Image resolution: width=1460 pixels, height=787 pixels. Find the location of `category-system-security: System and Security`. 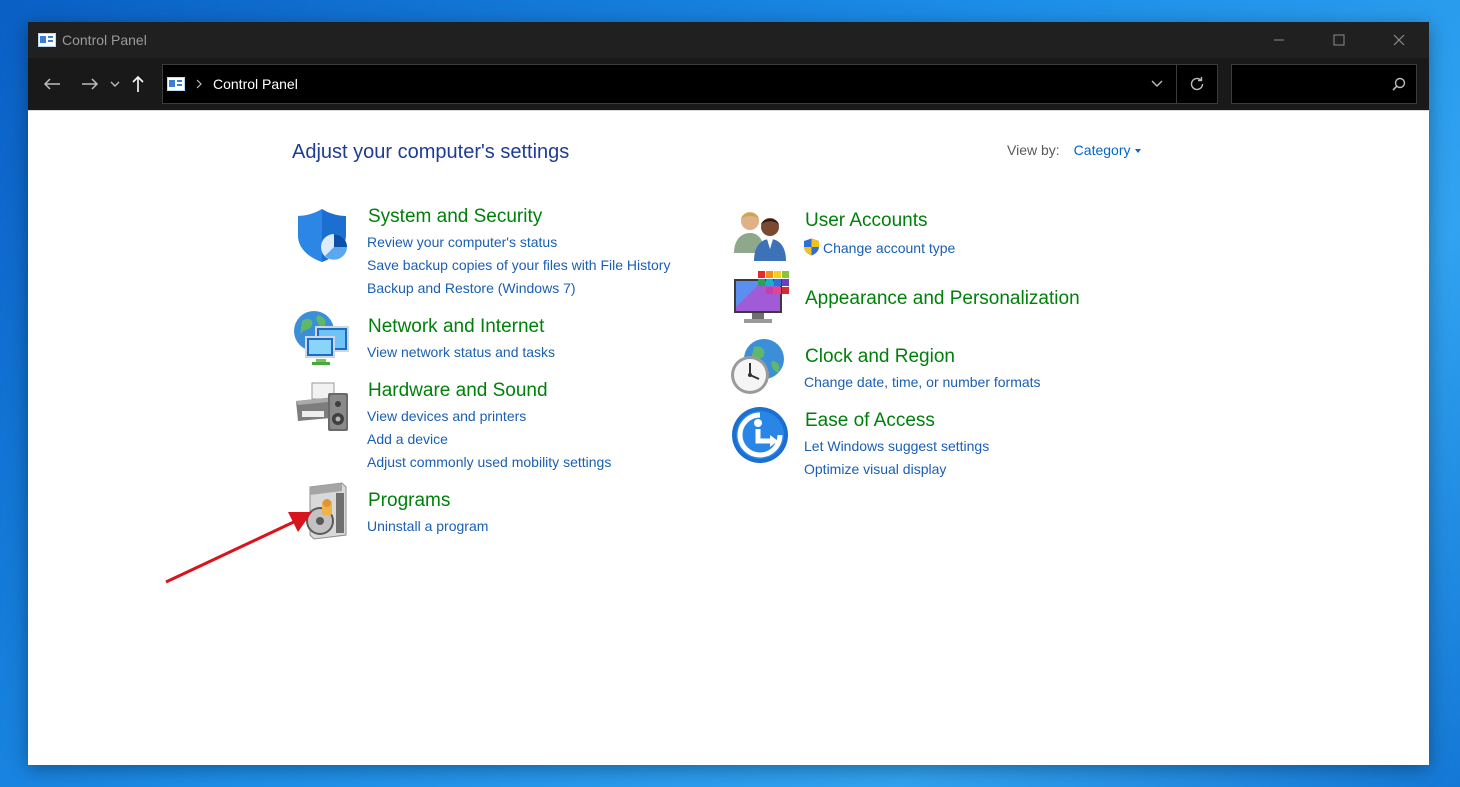

category-system-security: System and Security is located at coordinates (455, 217).